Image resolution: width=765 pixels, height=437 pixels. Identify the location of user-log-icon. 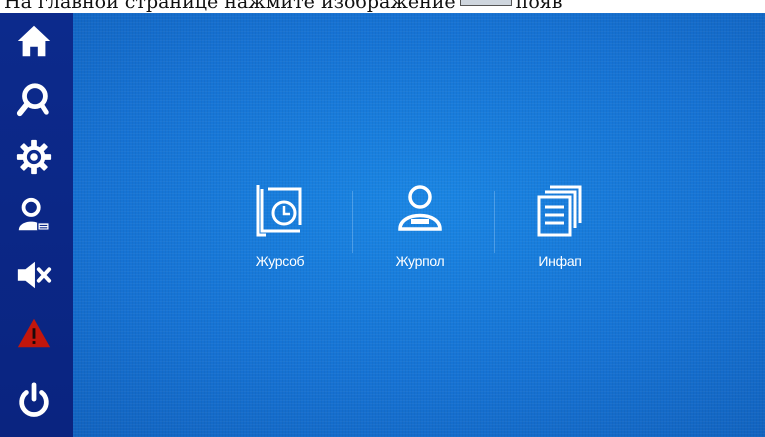
(420, 211).